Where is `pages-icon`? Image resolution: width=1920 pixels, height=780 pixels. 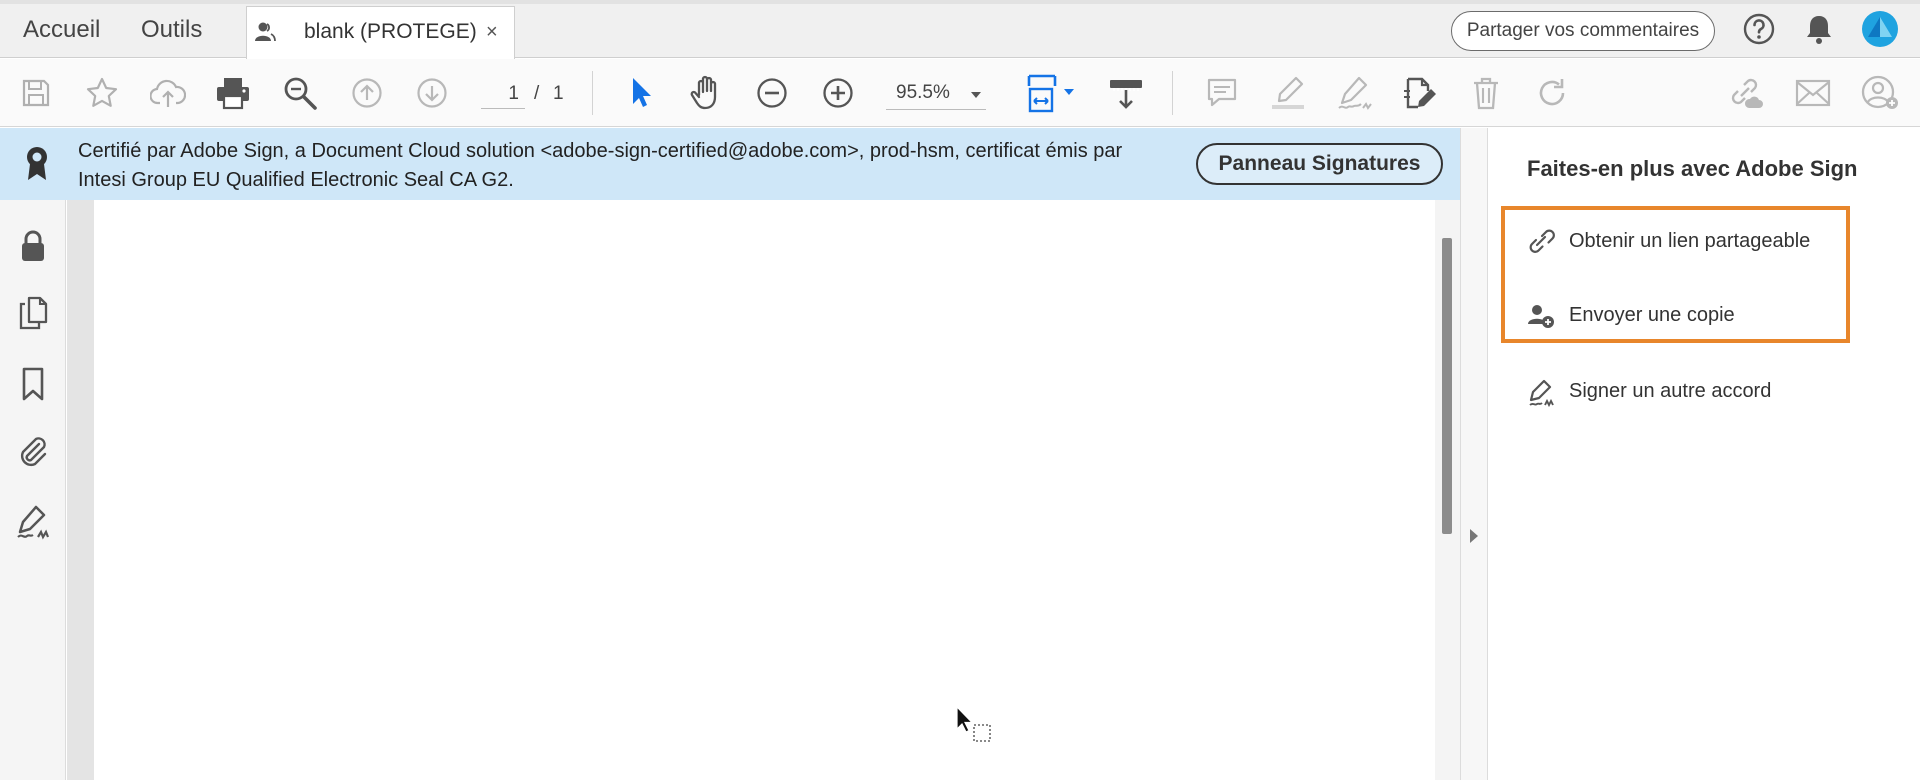
pages-icon is located at coordinates (33, 313).